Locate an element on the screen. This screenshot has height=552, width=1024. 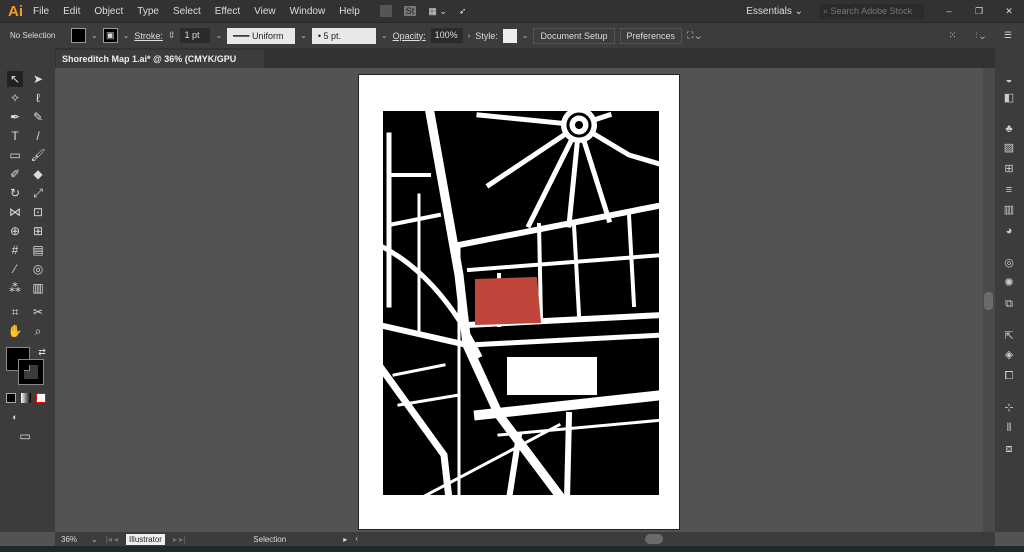
drawing-mode-icon: ◐ is located at coordinates (15, 417).